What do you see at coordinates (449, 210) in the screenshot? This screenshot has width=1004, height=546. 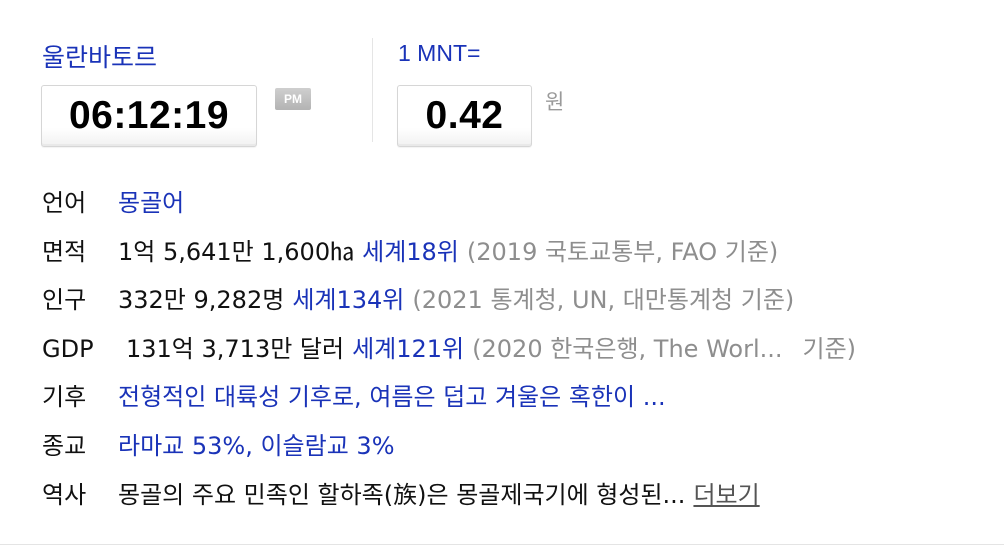 I see `info-row-language: 언어 몽골어` at bounding box center [449, 210].